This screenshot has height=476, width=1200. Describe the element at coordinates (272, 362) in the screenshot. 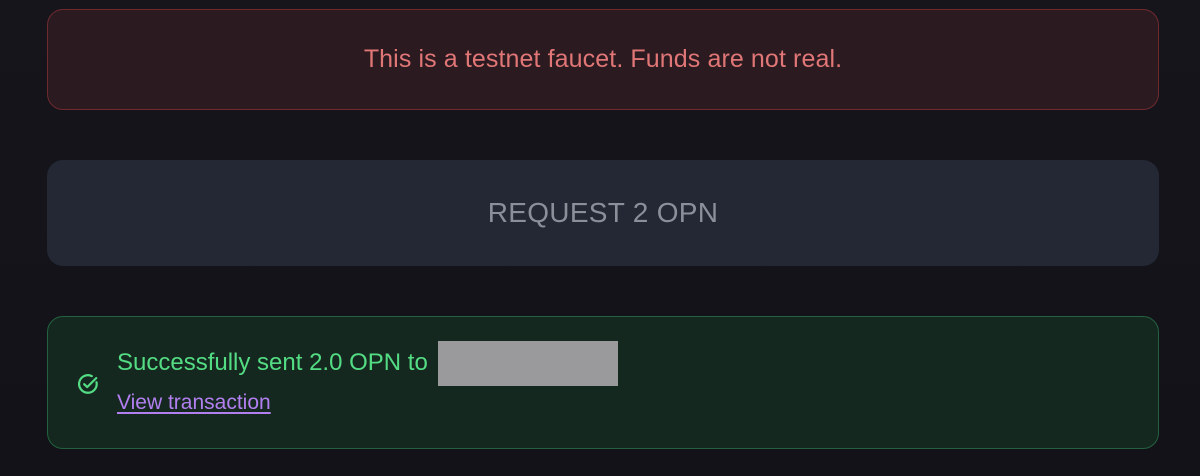

I see `success-message: Successfully sent 2.0 OPN to` at that location.